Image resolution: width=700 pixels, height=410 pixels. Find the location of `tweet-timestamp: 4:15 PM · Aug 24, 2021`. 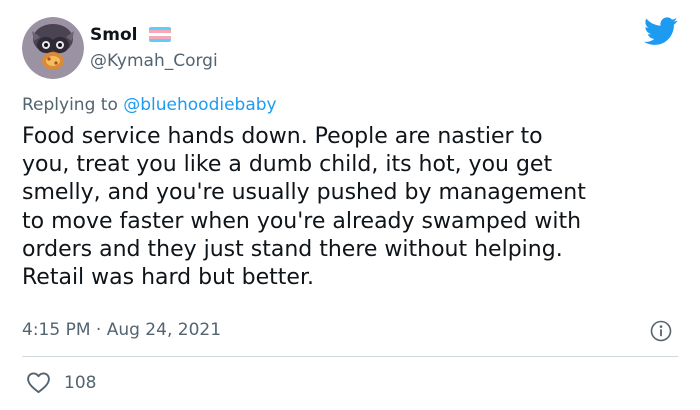

tweet-timestamp: 4:15 PM · Aug 24, 2021 is located at coordinates (121, 330).